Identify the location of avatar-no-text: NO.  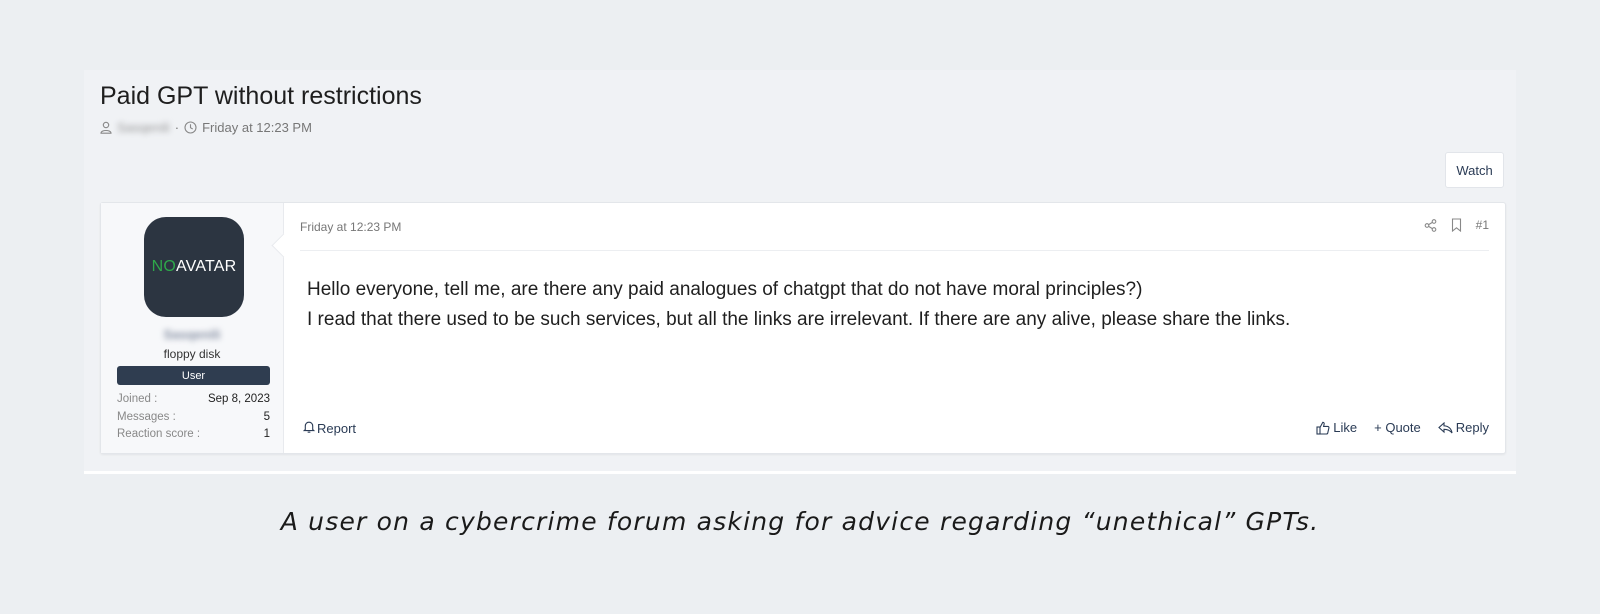
(163, 266).